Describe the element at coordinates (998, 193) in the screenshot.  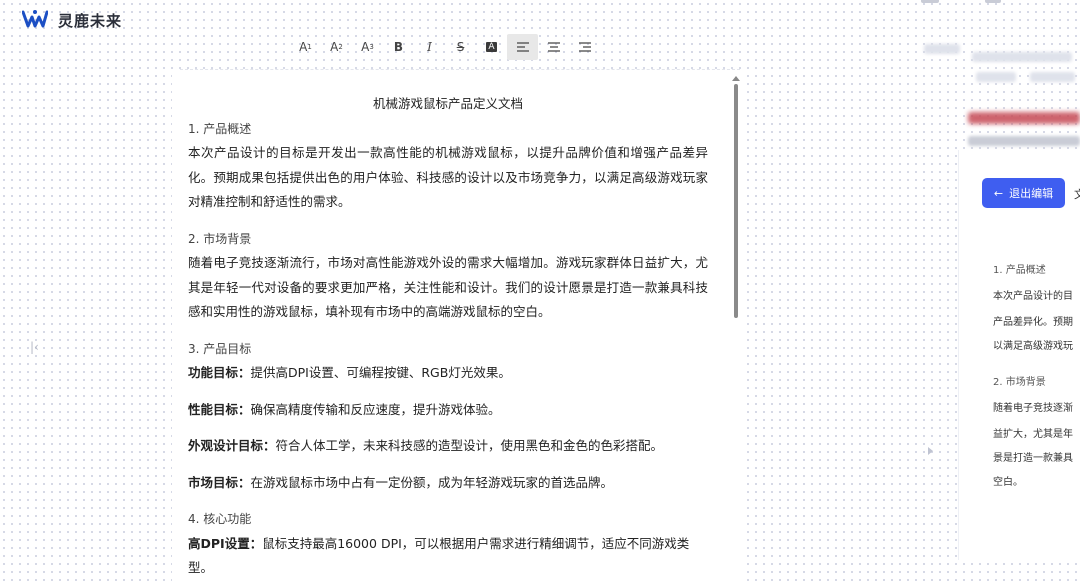
I see `arrow-left-icon: ←` at that location.